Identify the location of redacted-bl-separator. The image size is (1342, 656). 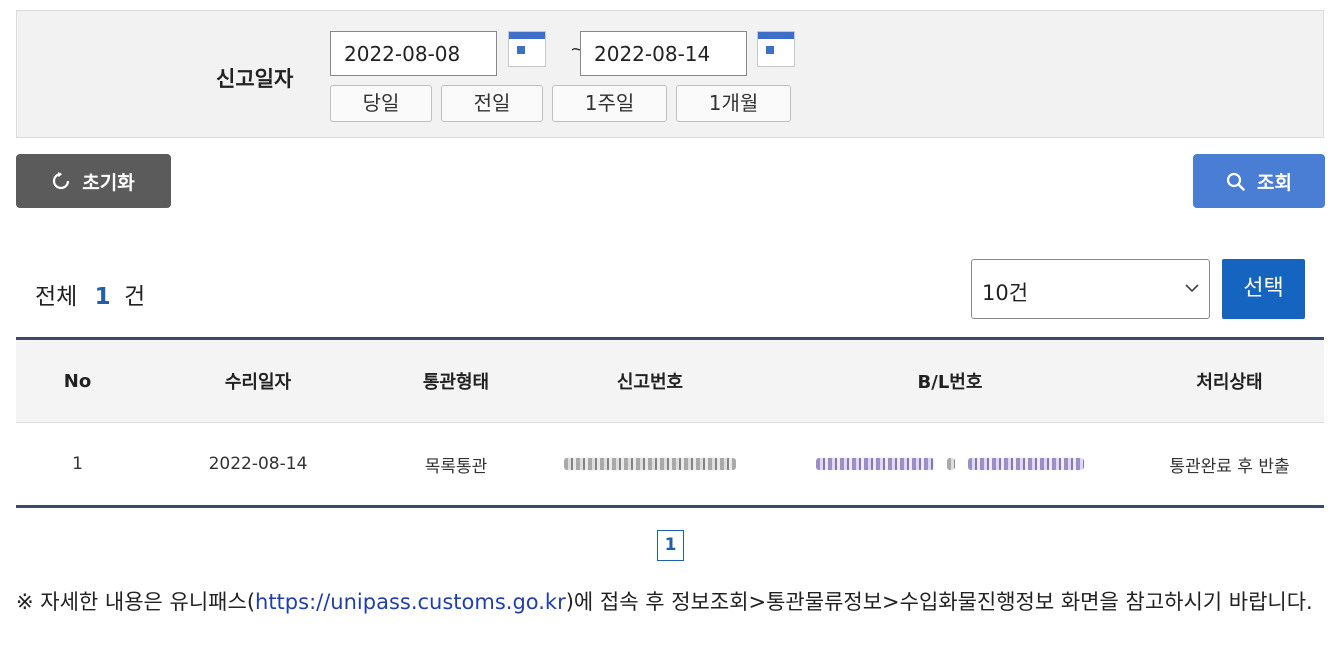
(951, 464).